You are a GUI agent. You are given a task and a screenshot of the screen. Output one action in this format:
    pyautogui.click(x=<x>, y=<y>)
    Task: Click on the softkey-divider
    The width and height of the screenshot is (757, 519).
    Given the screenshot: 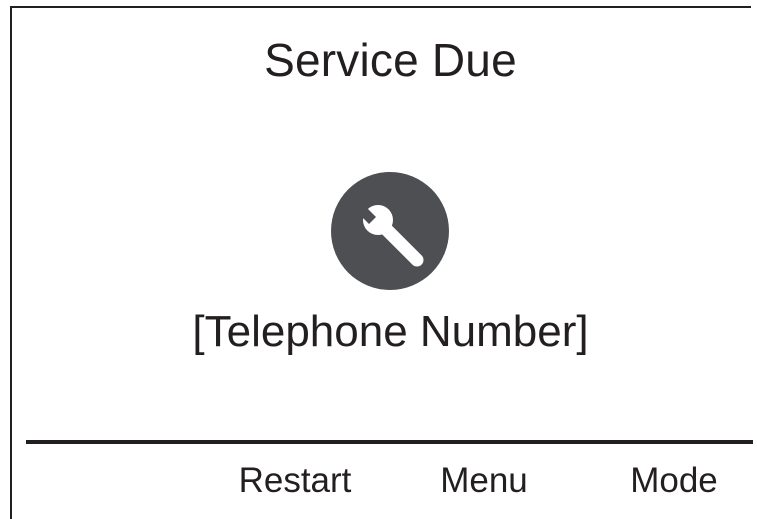 What is the action you would take?
    pyautogui.click(x=389, y=442)
    